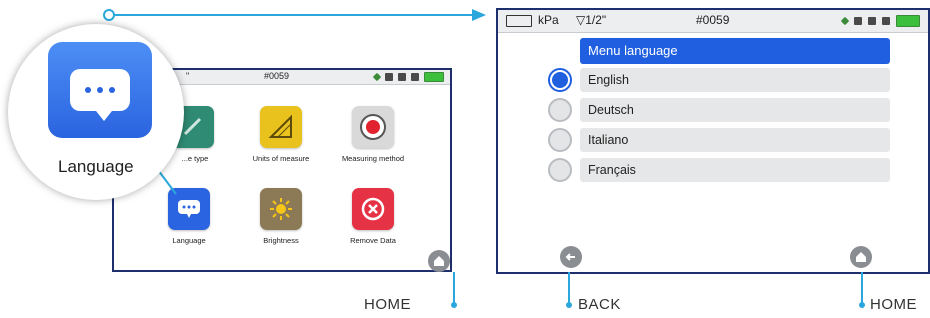  What do you see at coordinates (109, 15) in the screenshot?
I see `callout-connector-dot` at bounding box center [109, 15].